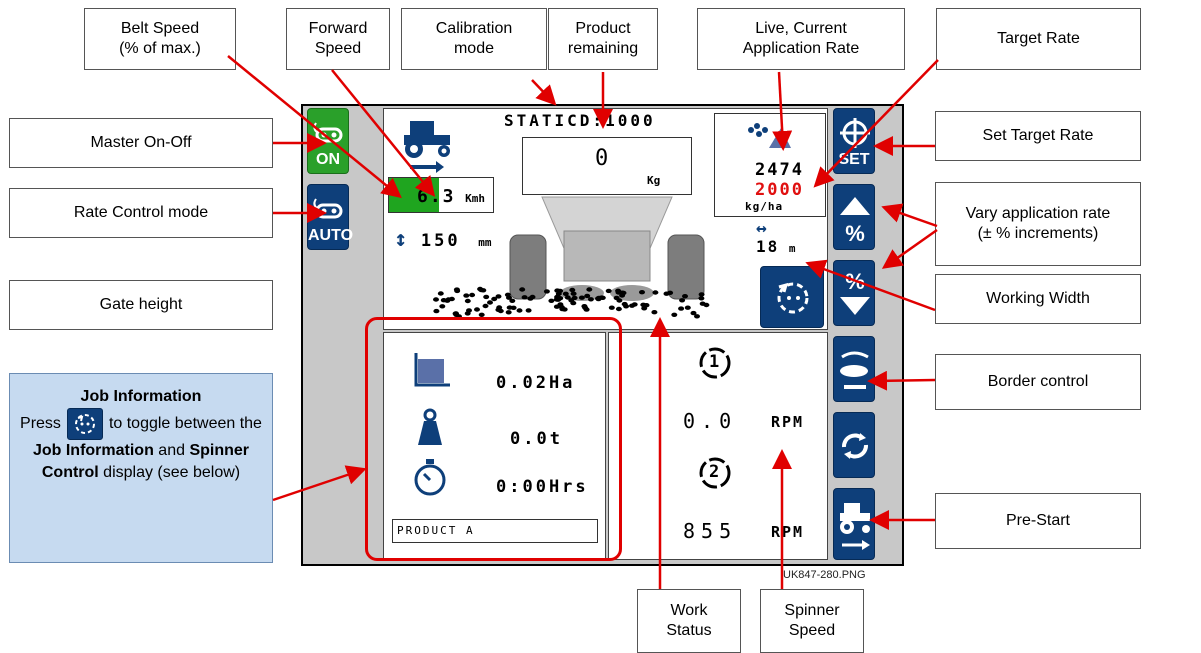 The height and width of the screenshot is (653, 1201). I want to click on pre-start-button, so click(854, 524).